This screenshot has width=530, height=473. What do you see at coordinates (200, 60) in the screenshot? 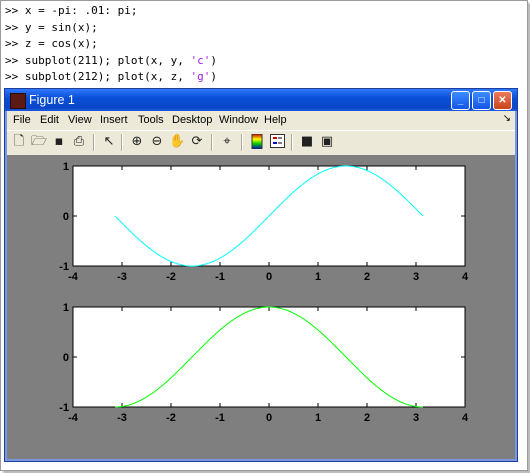
I see `string-literal: 'c'` at bounding box center [200, 60].